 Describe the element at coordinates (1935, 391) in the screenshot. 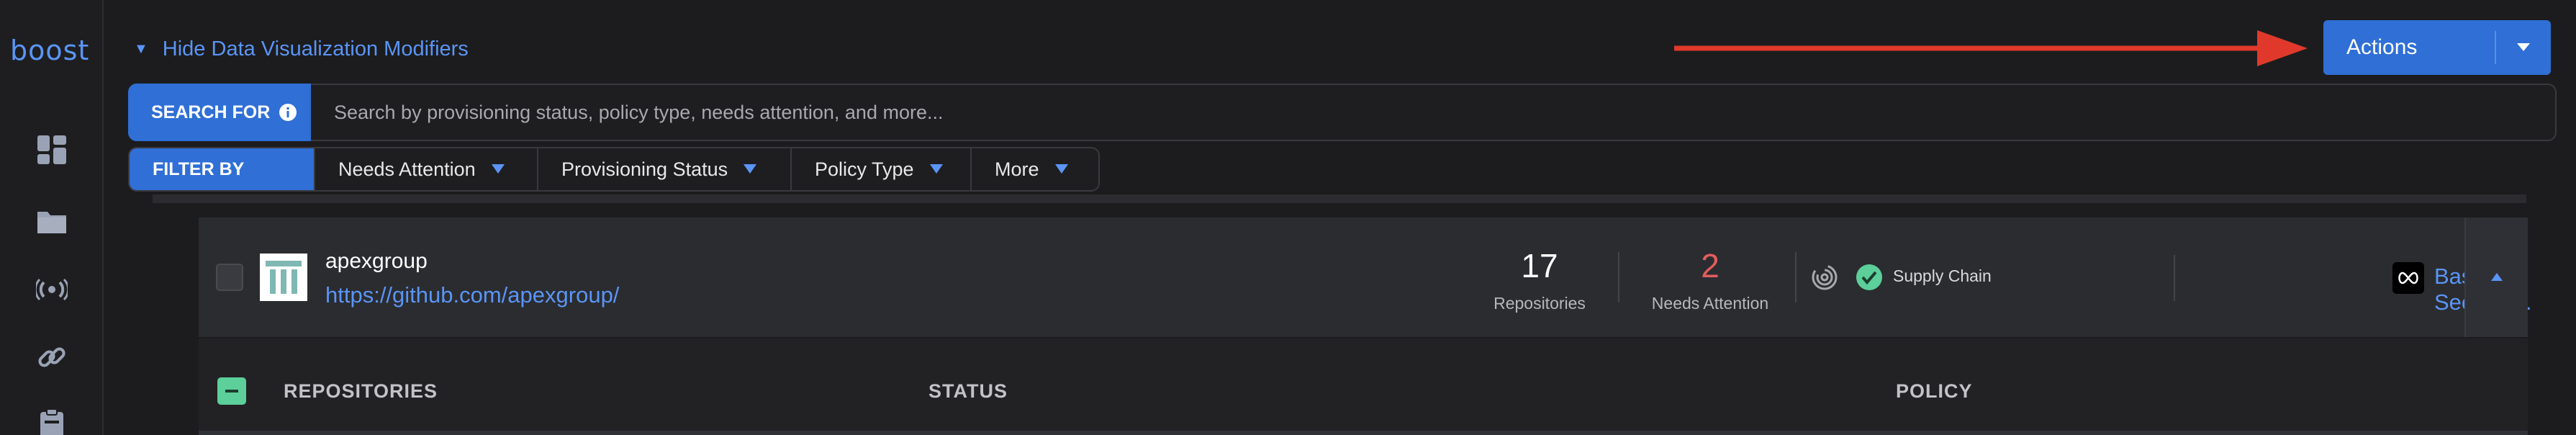

I see `column-header-policy: POLICY` at that location.